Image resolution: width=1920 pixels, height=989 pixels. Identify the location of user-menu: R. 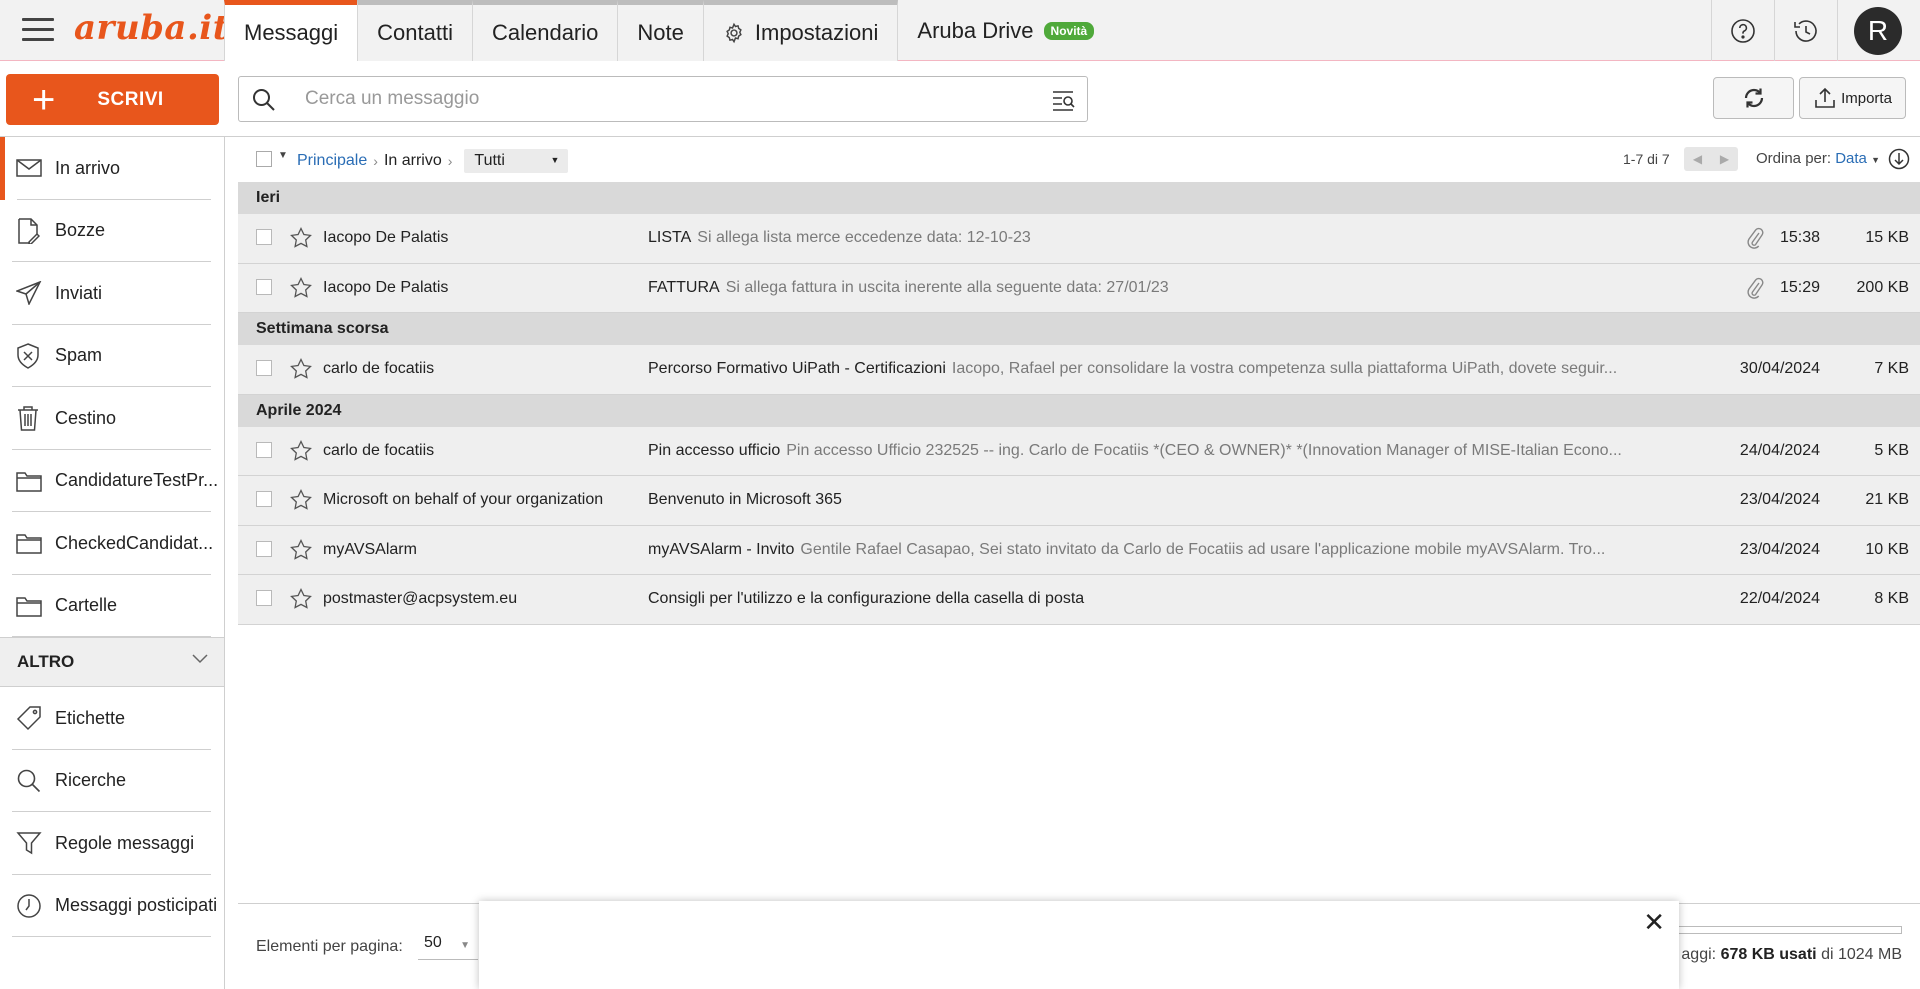
(1878, 30).